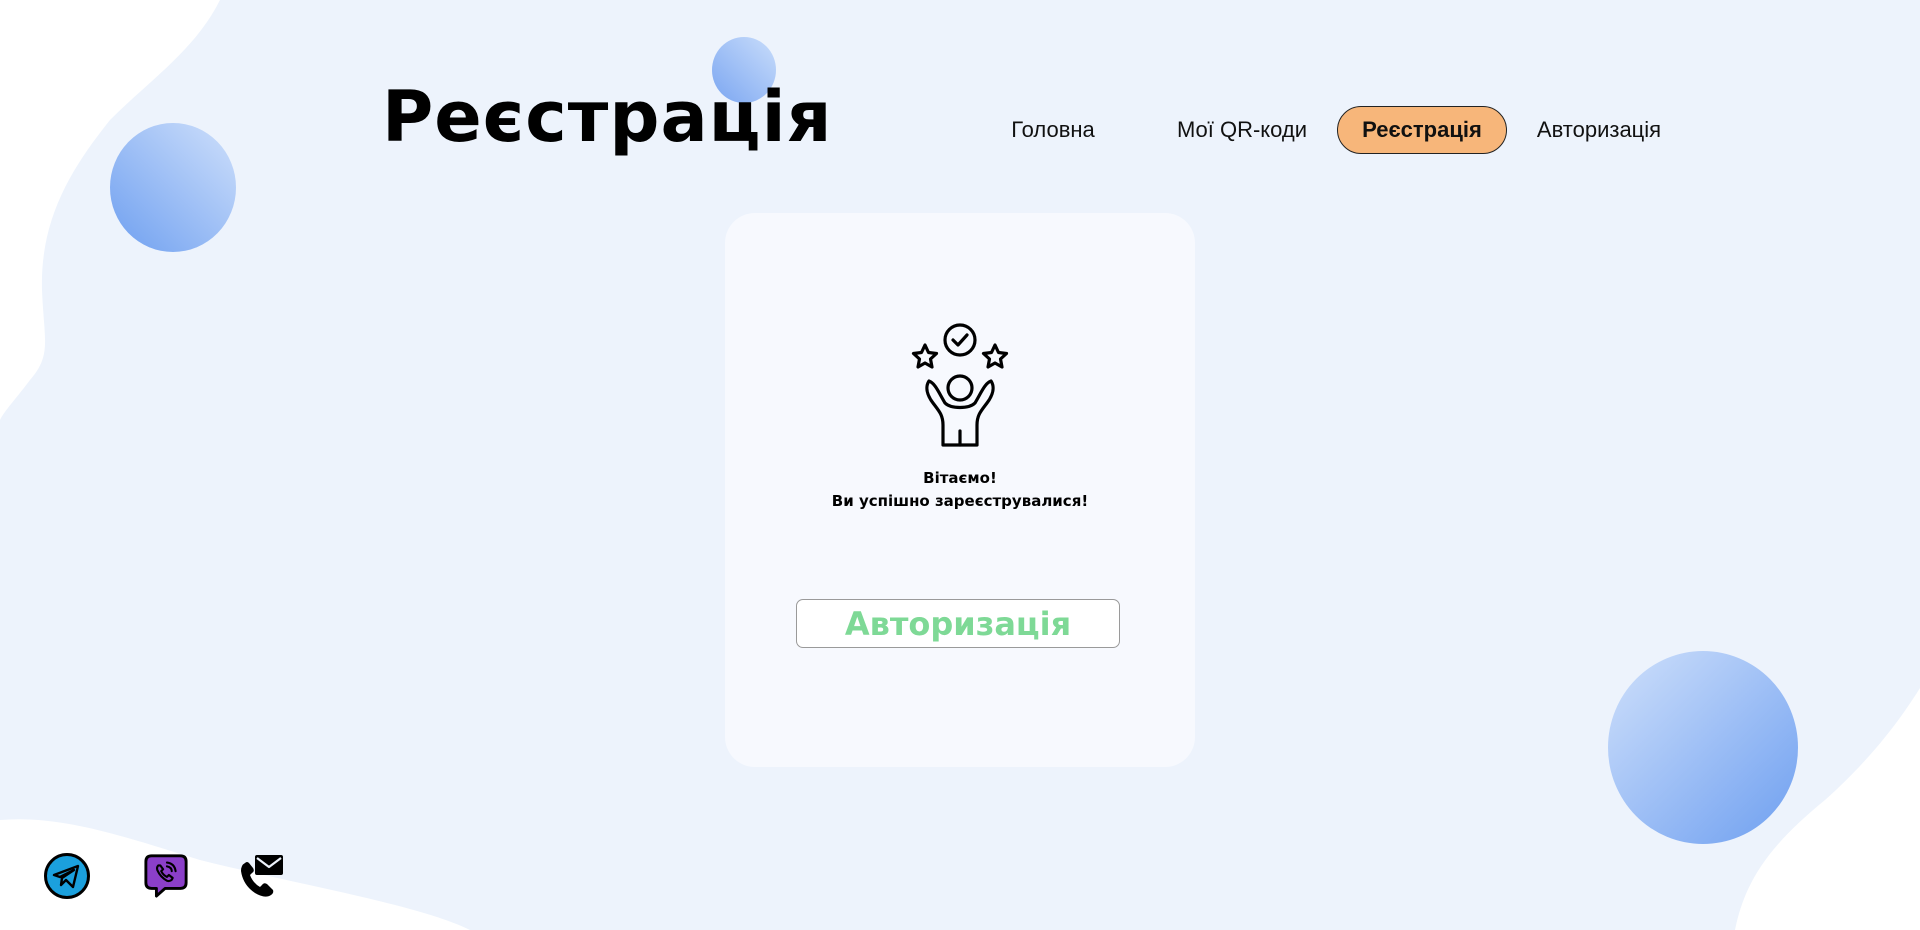 Image resolution: width=1920 pixels, height=930 pixels. I want to click on nav-item-my-qr-codes: Мої QR-коди, so click(1242, 130).